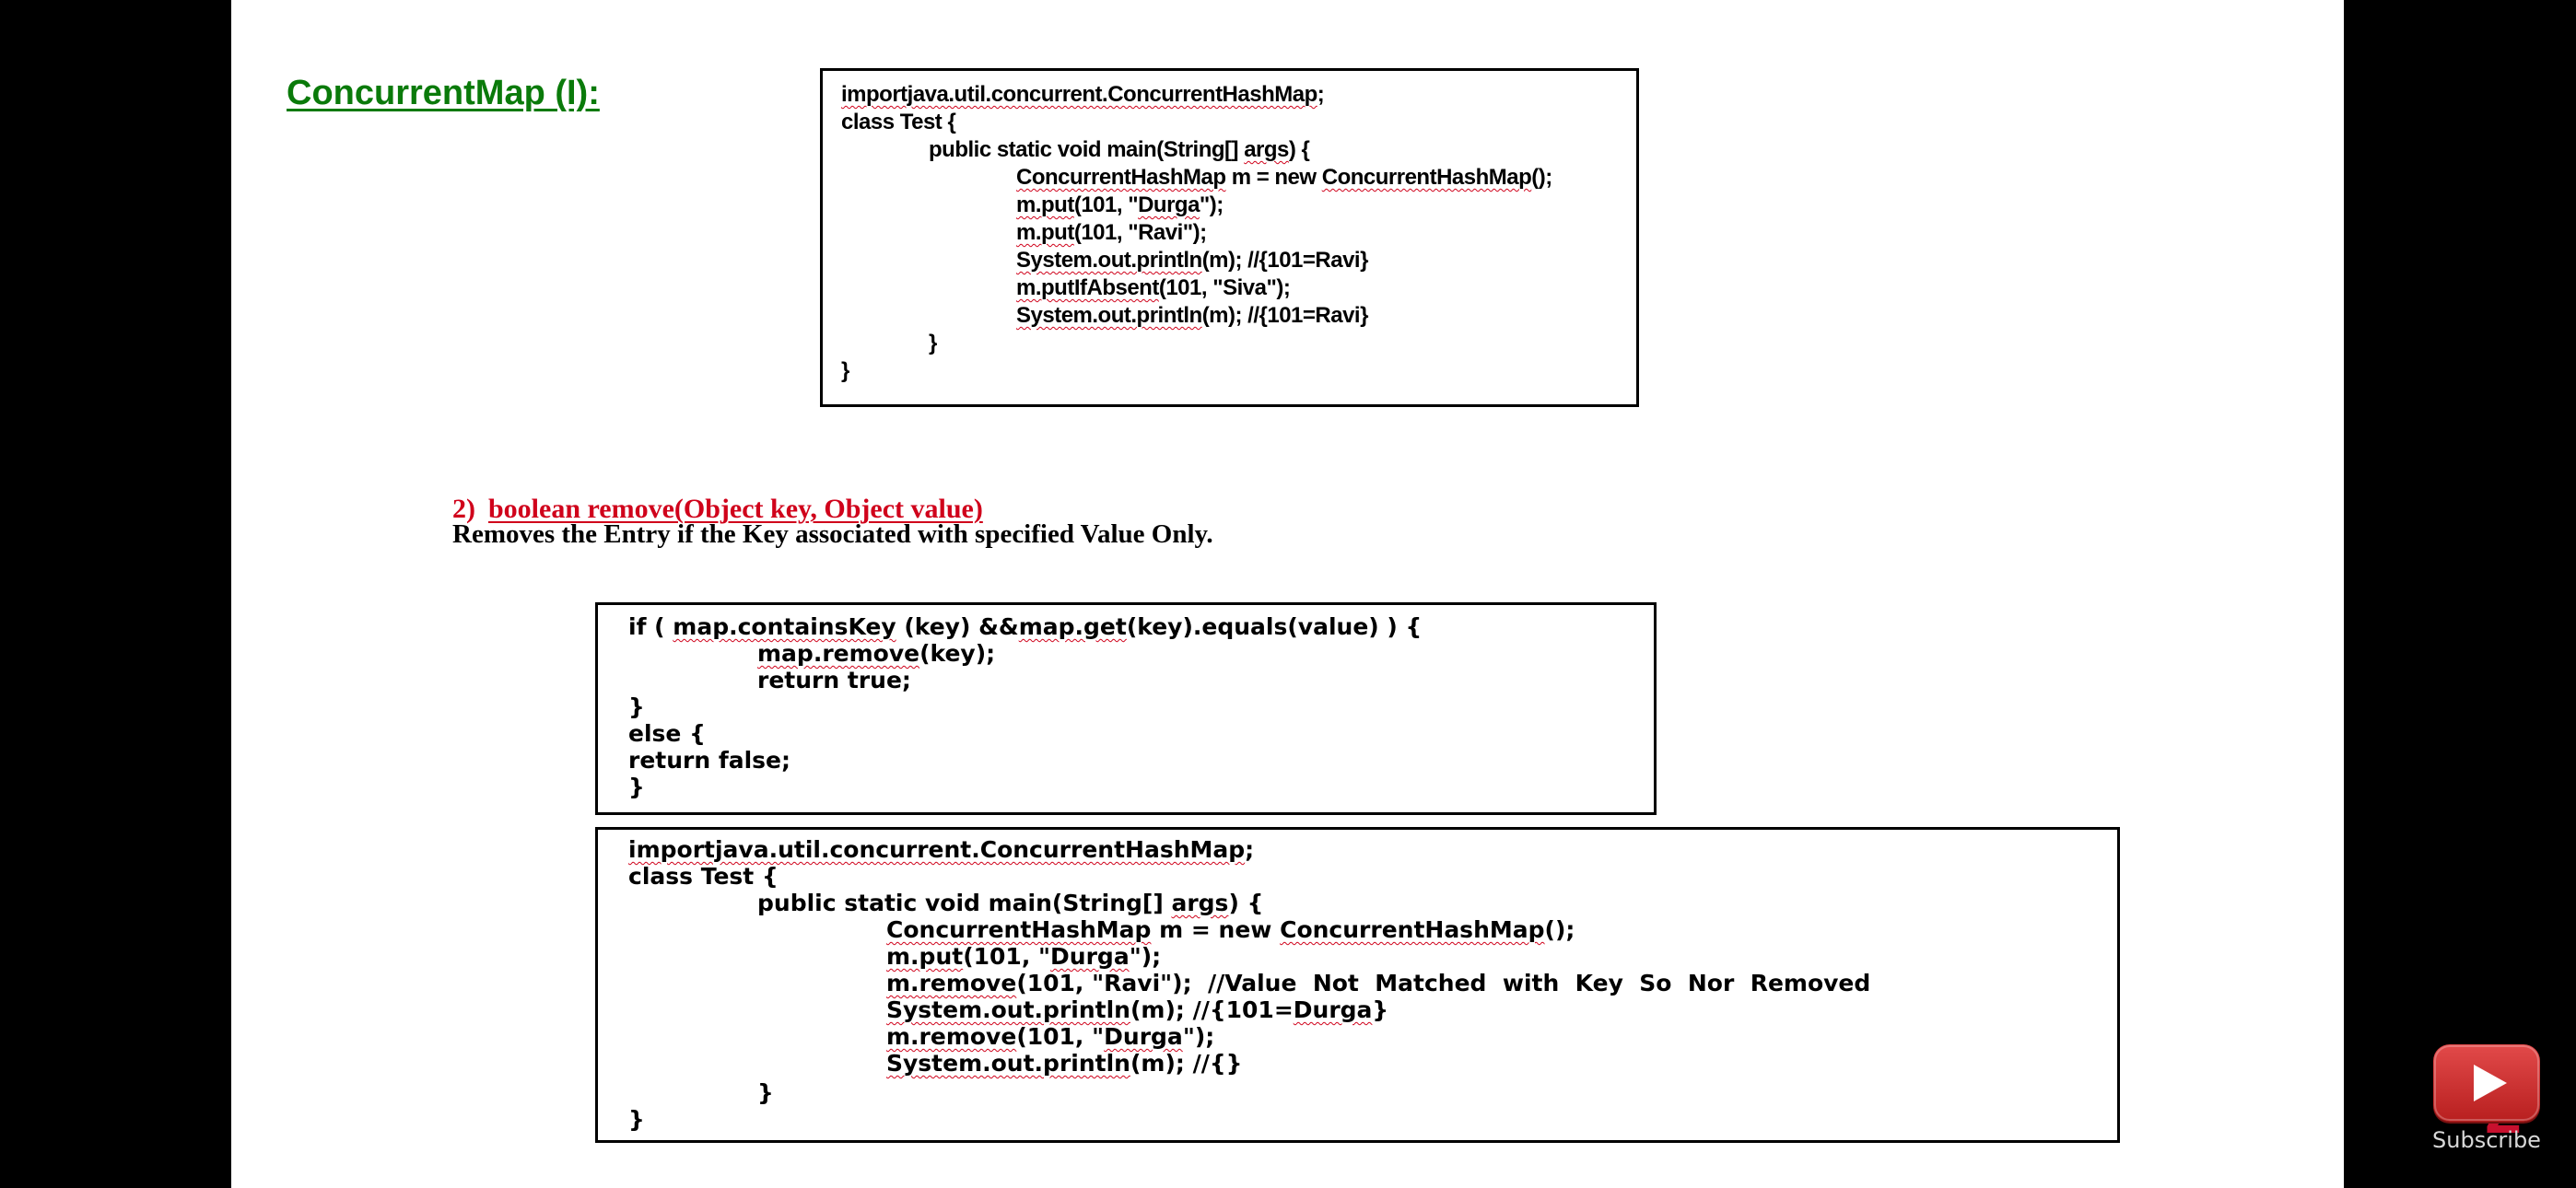 Image resolution: width=2576 pixels, height=1188 pixels. Describe the element at coordinates (957, 654) in the screenshot. I see `code-token: (key);` at that location.